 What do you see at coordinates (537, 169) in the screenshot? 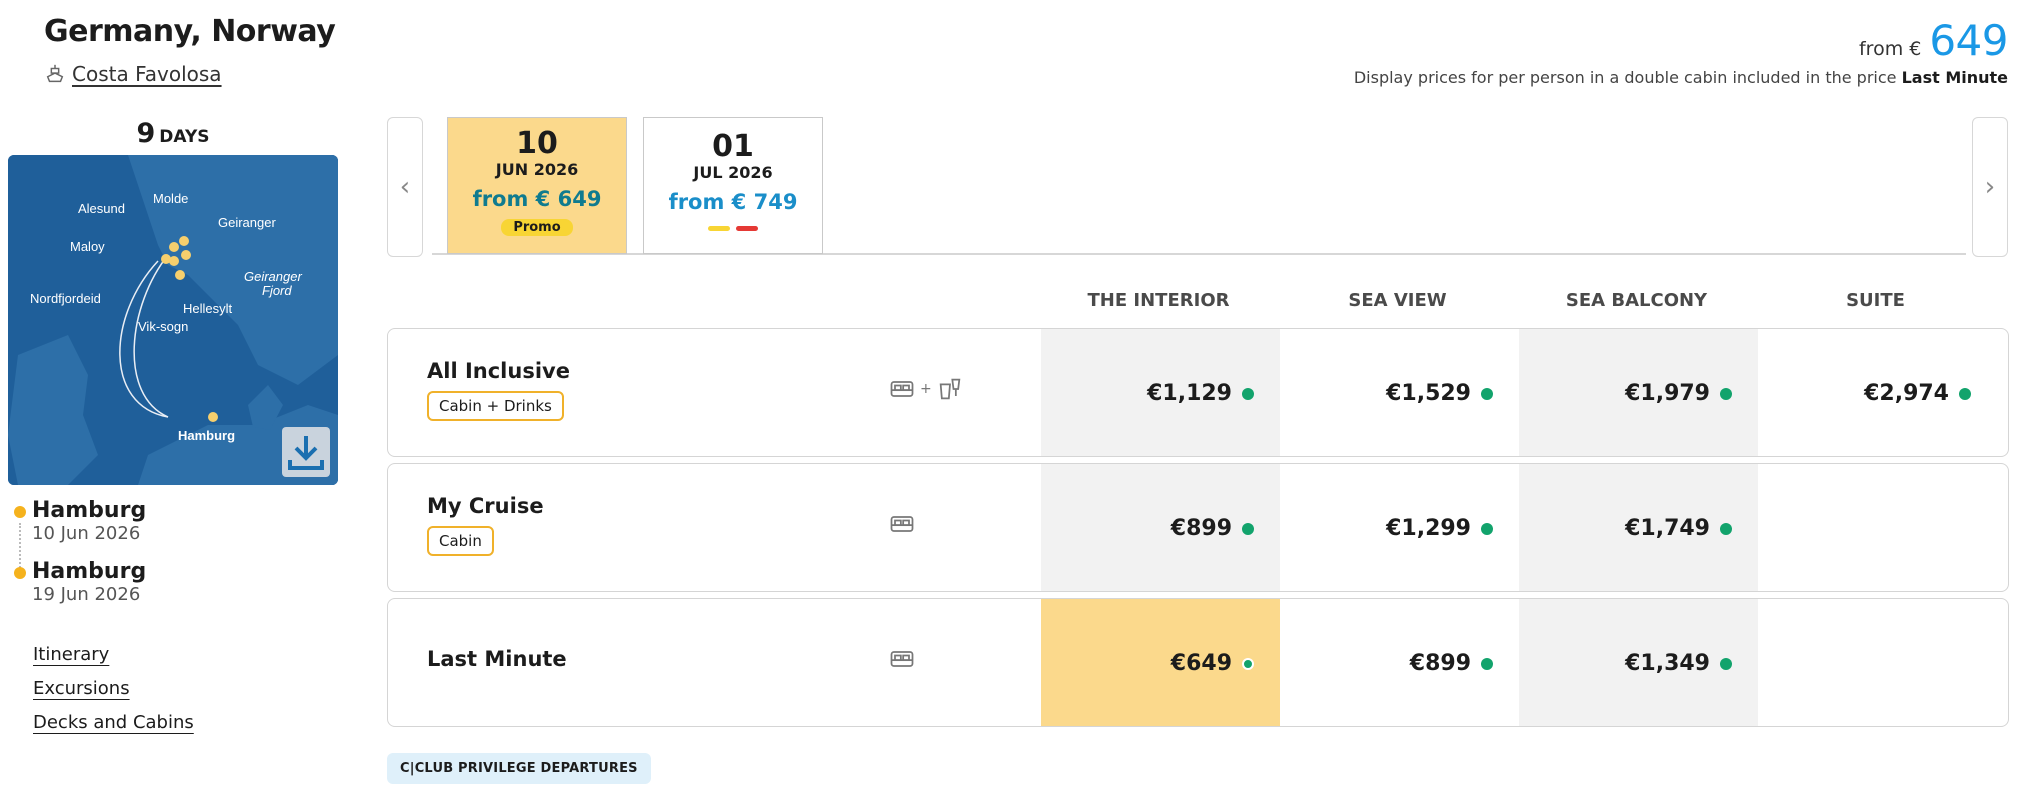
I see `date-tab-month: JUN 2026` at bounding box center [537, 169].